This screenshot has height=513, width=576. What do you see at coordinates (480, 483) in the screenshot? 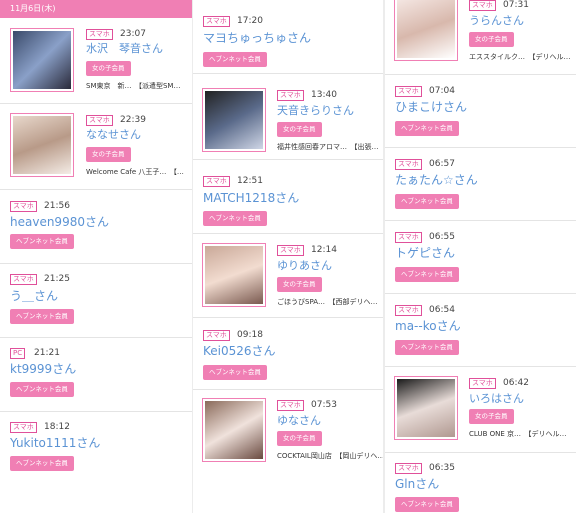
I see `visitor-entry: スマホ 06:35 Glnさん ヘブンネット会員` at bounding box center [480, 483].